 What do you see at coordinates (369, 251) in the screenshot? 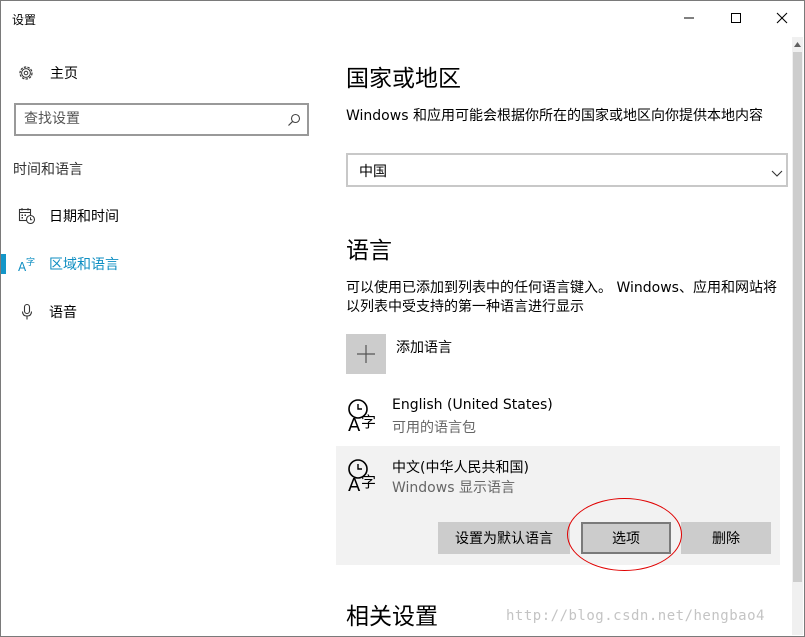
I see `language-title: 语言` at bounding box center [369, 251].